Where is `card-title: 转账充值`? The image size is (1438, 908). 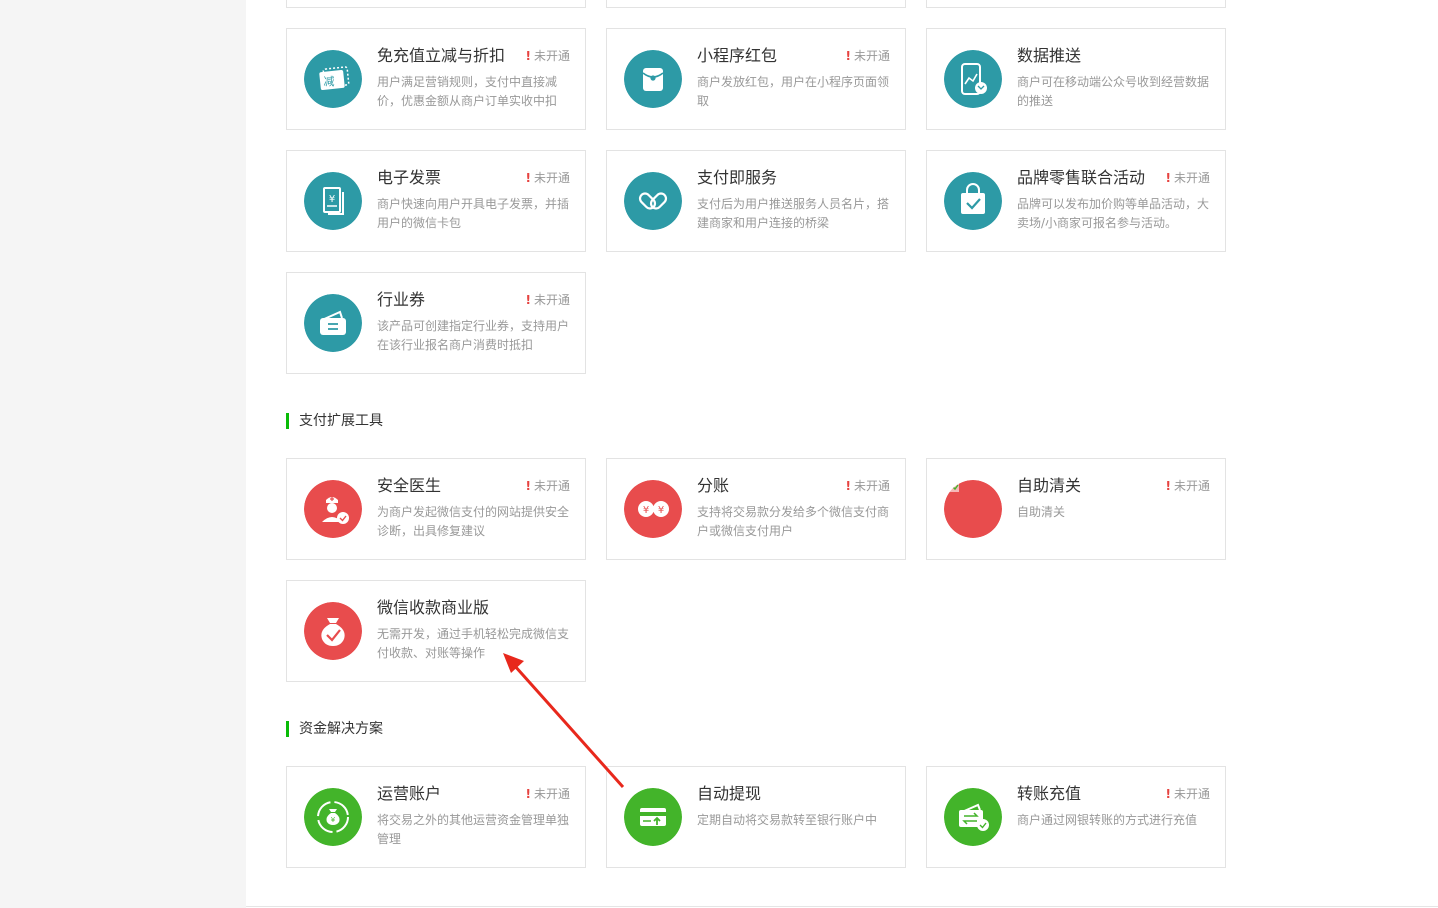 card-title: 转账充值 is located at coordinates (1049, 793).